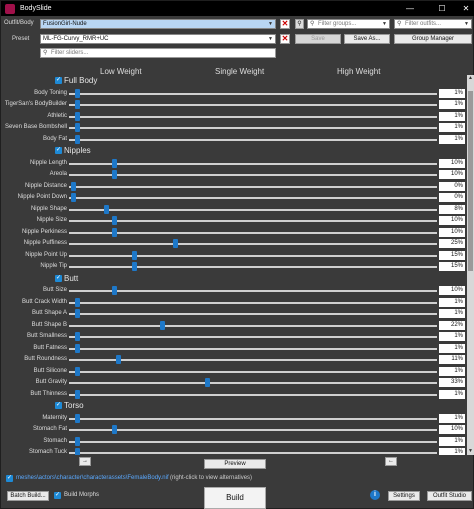  Describe the element at coordinates (318, 39) in the screenshot. I see `save-button: Save` at that location.